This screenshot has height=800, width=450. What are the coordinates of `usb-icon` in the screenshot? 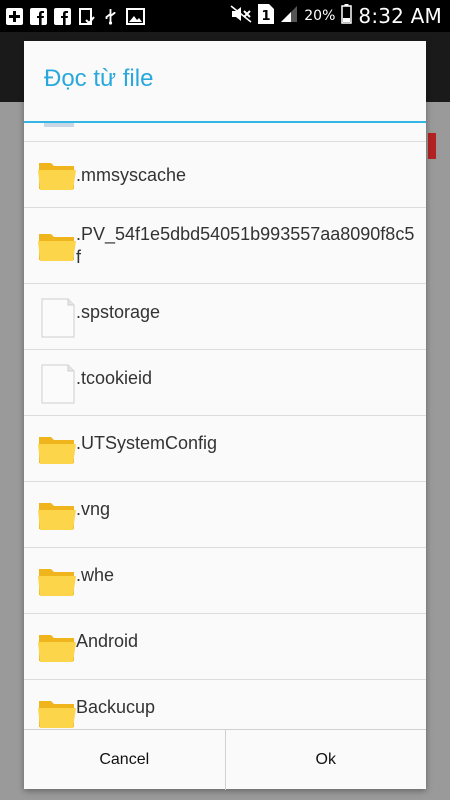 It's located at (110, 16).